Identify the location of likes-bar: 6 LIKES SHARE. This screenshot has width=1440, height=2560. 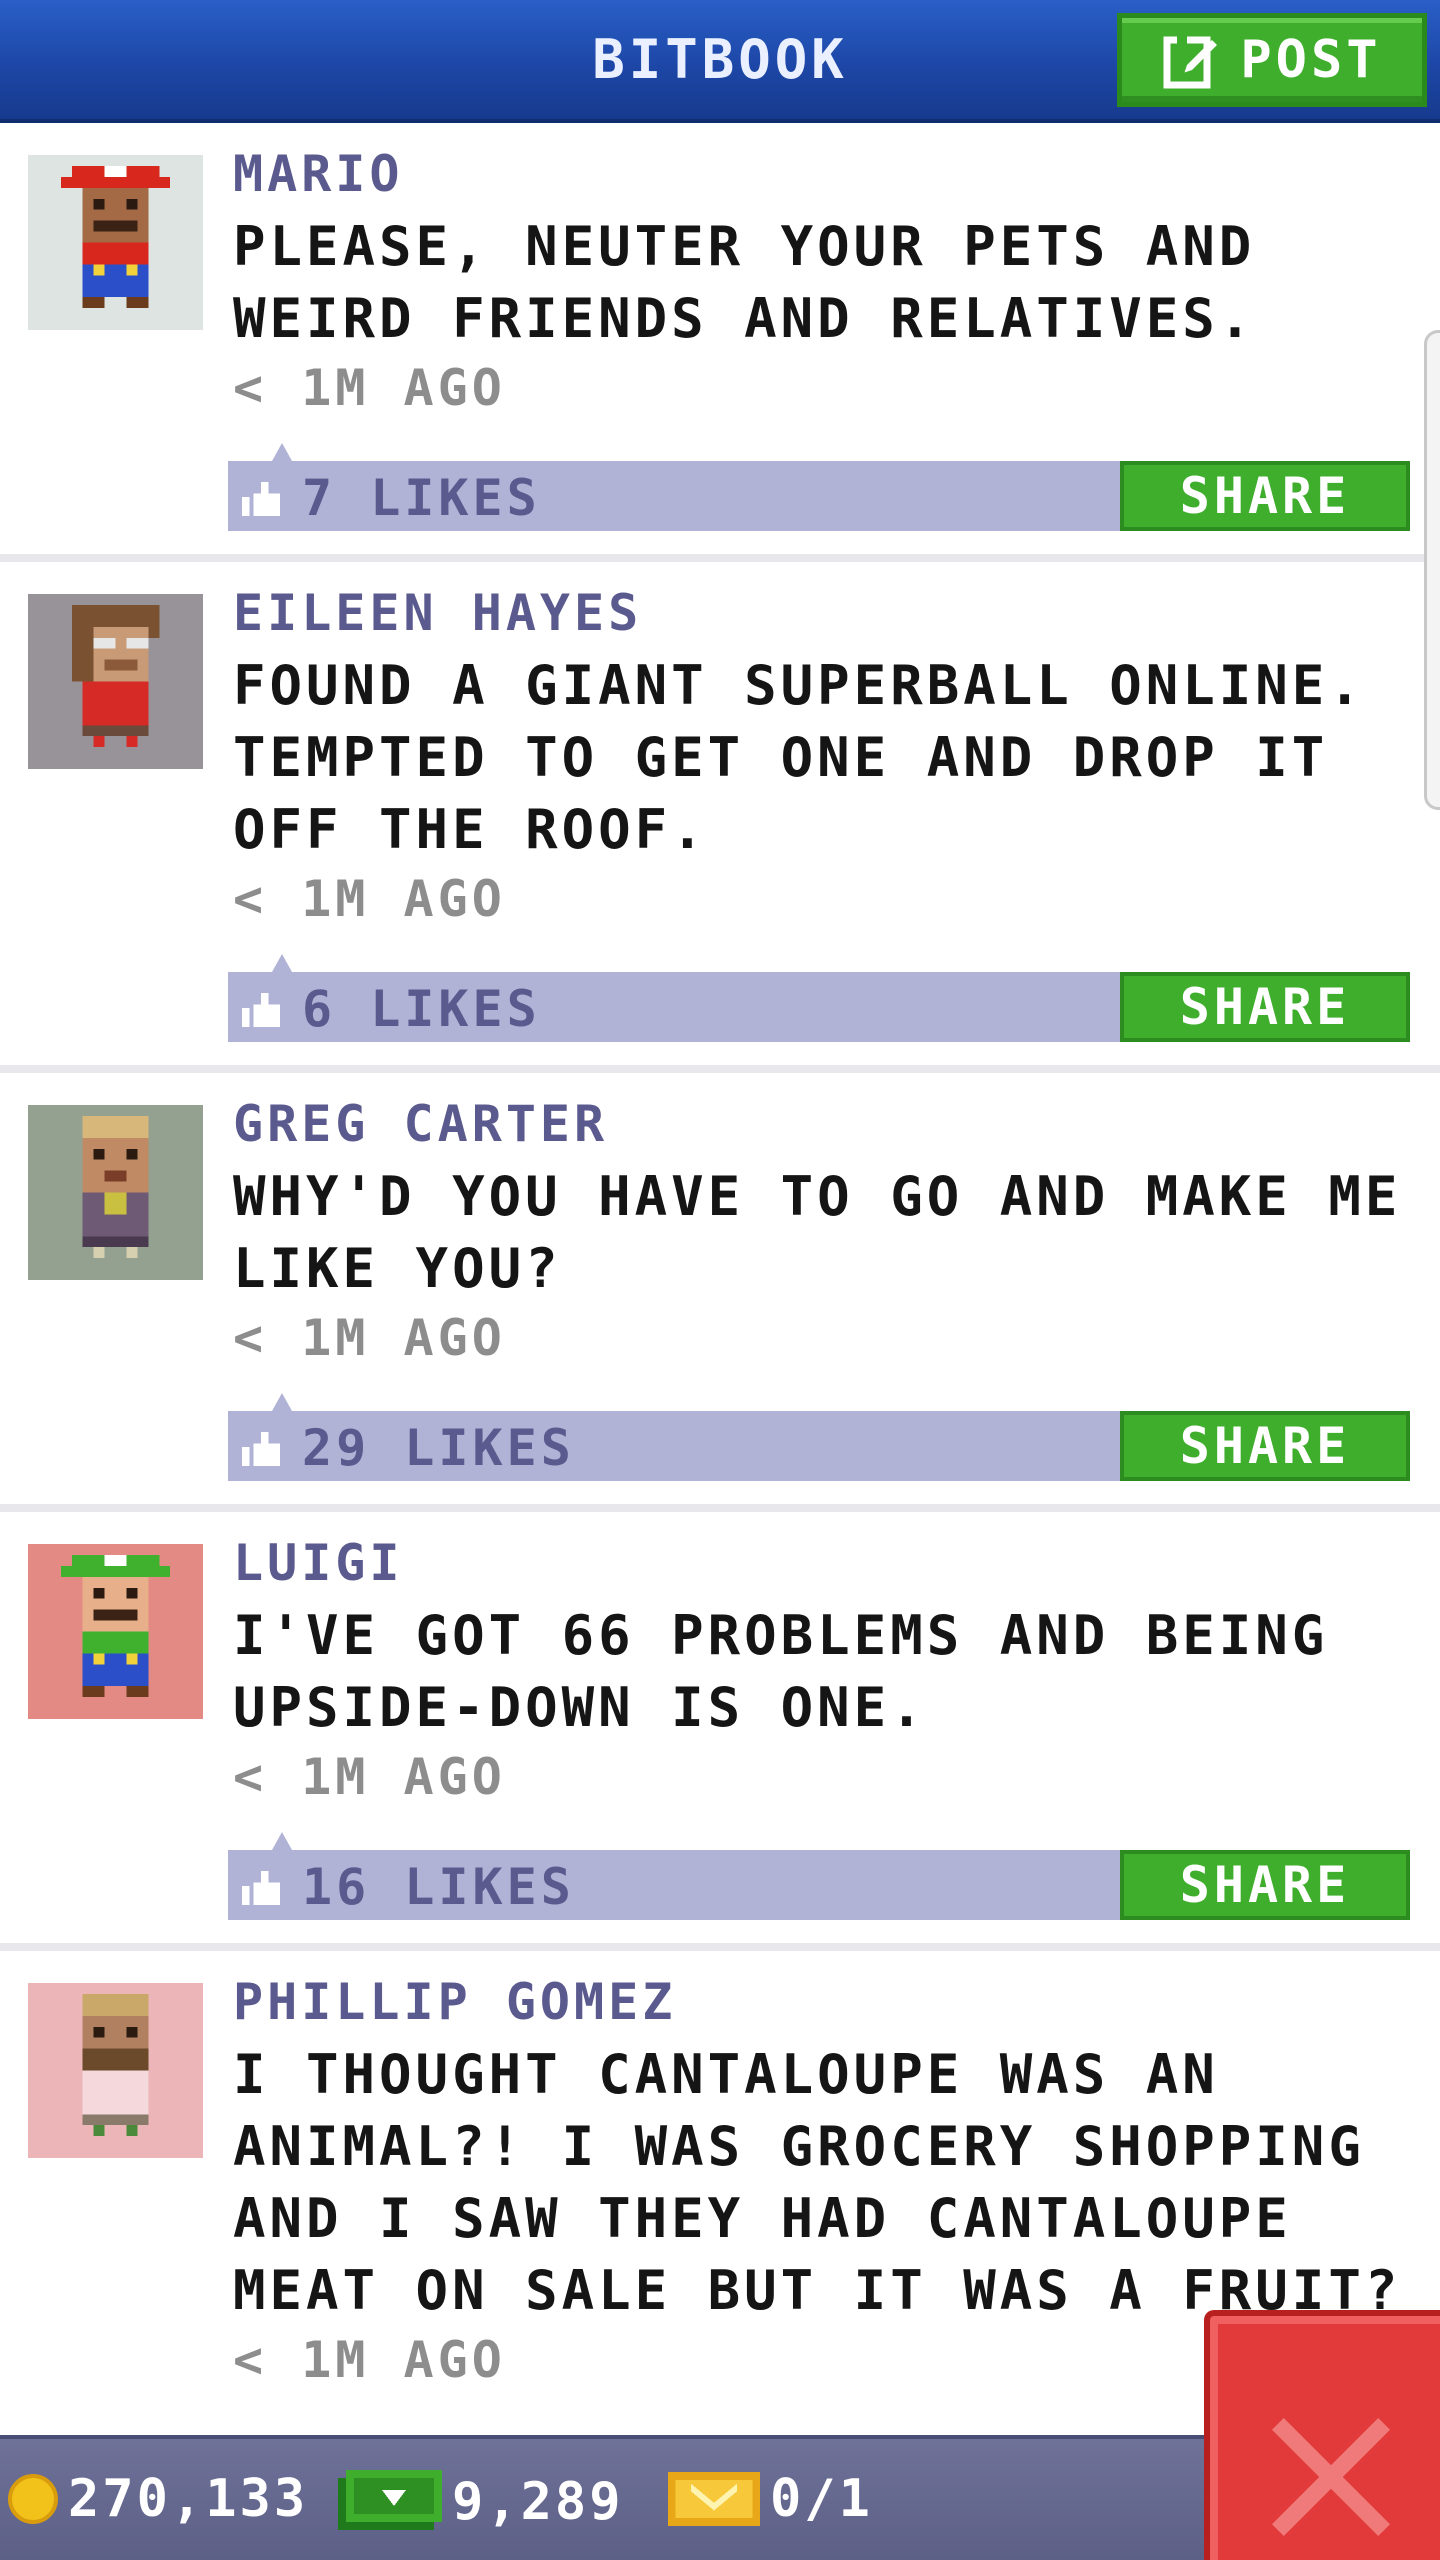
(819, 998).